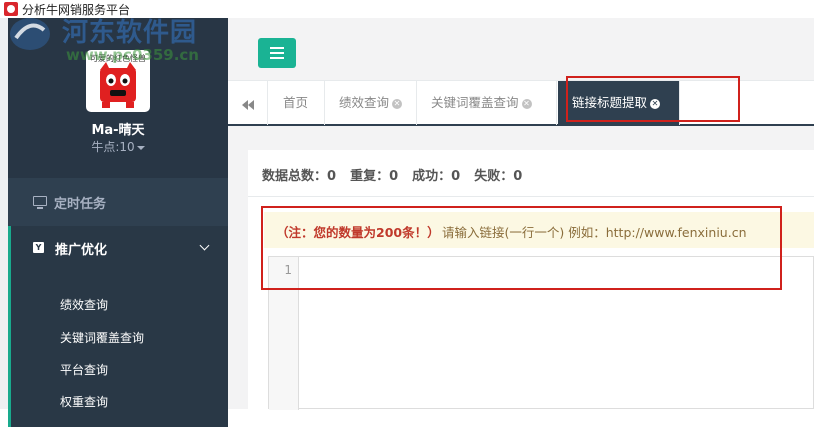 Image resolution: width=814 pixels, height=427 pixels. Describe the element at coordinates (277, 53) in the screenshot. I see `menu-toggle-button` at that location.